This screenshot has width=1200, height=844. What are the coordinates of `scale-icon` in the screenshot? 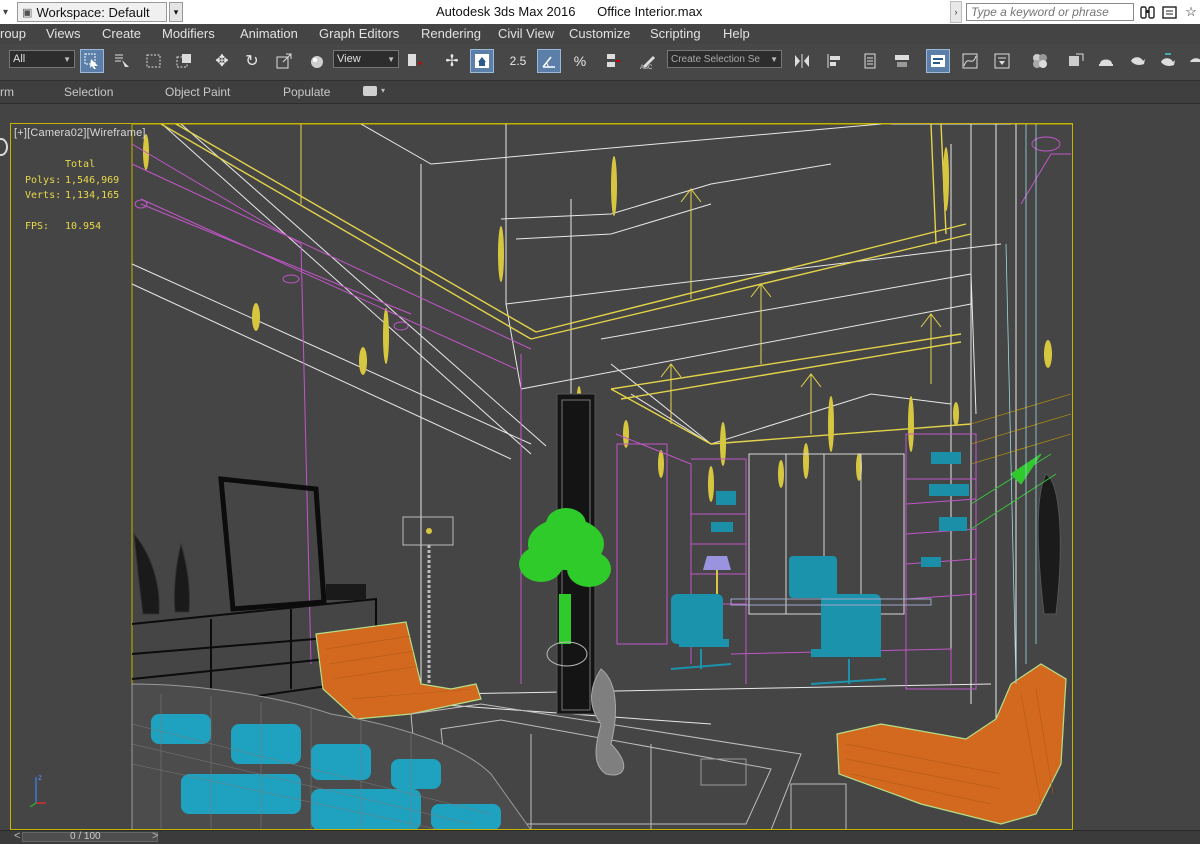 It's located at (284, 61).